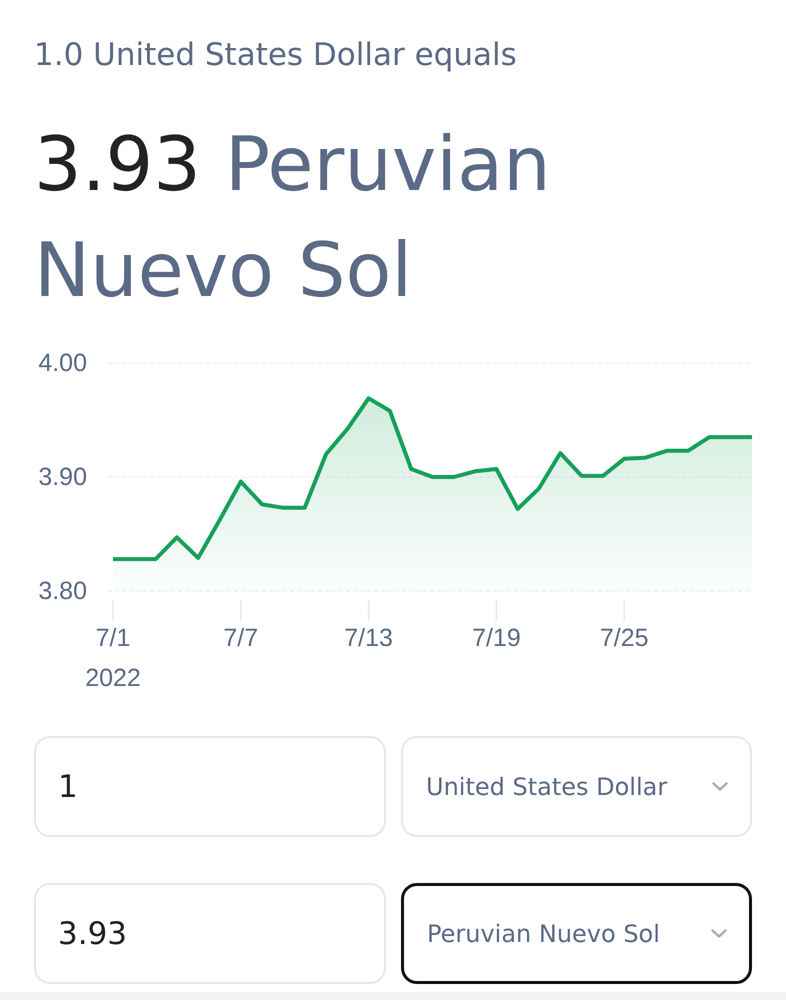 The image size is (786, 1000). What do you see at coordinates (210, 786) in the screenshot?
I see `amount-input: 1` at bounding box center [210, 786].